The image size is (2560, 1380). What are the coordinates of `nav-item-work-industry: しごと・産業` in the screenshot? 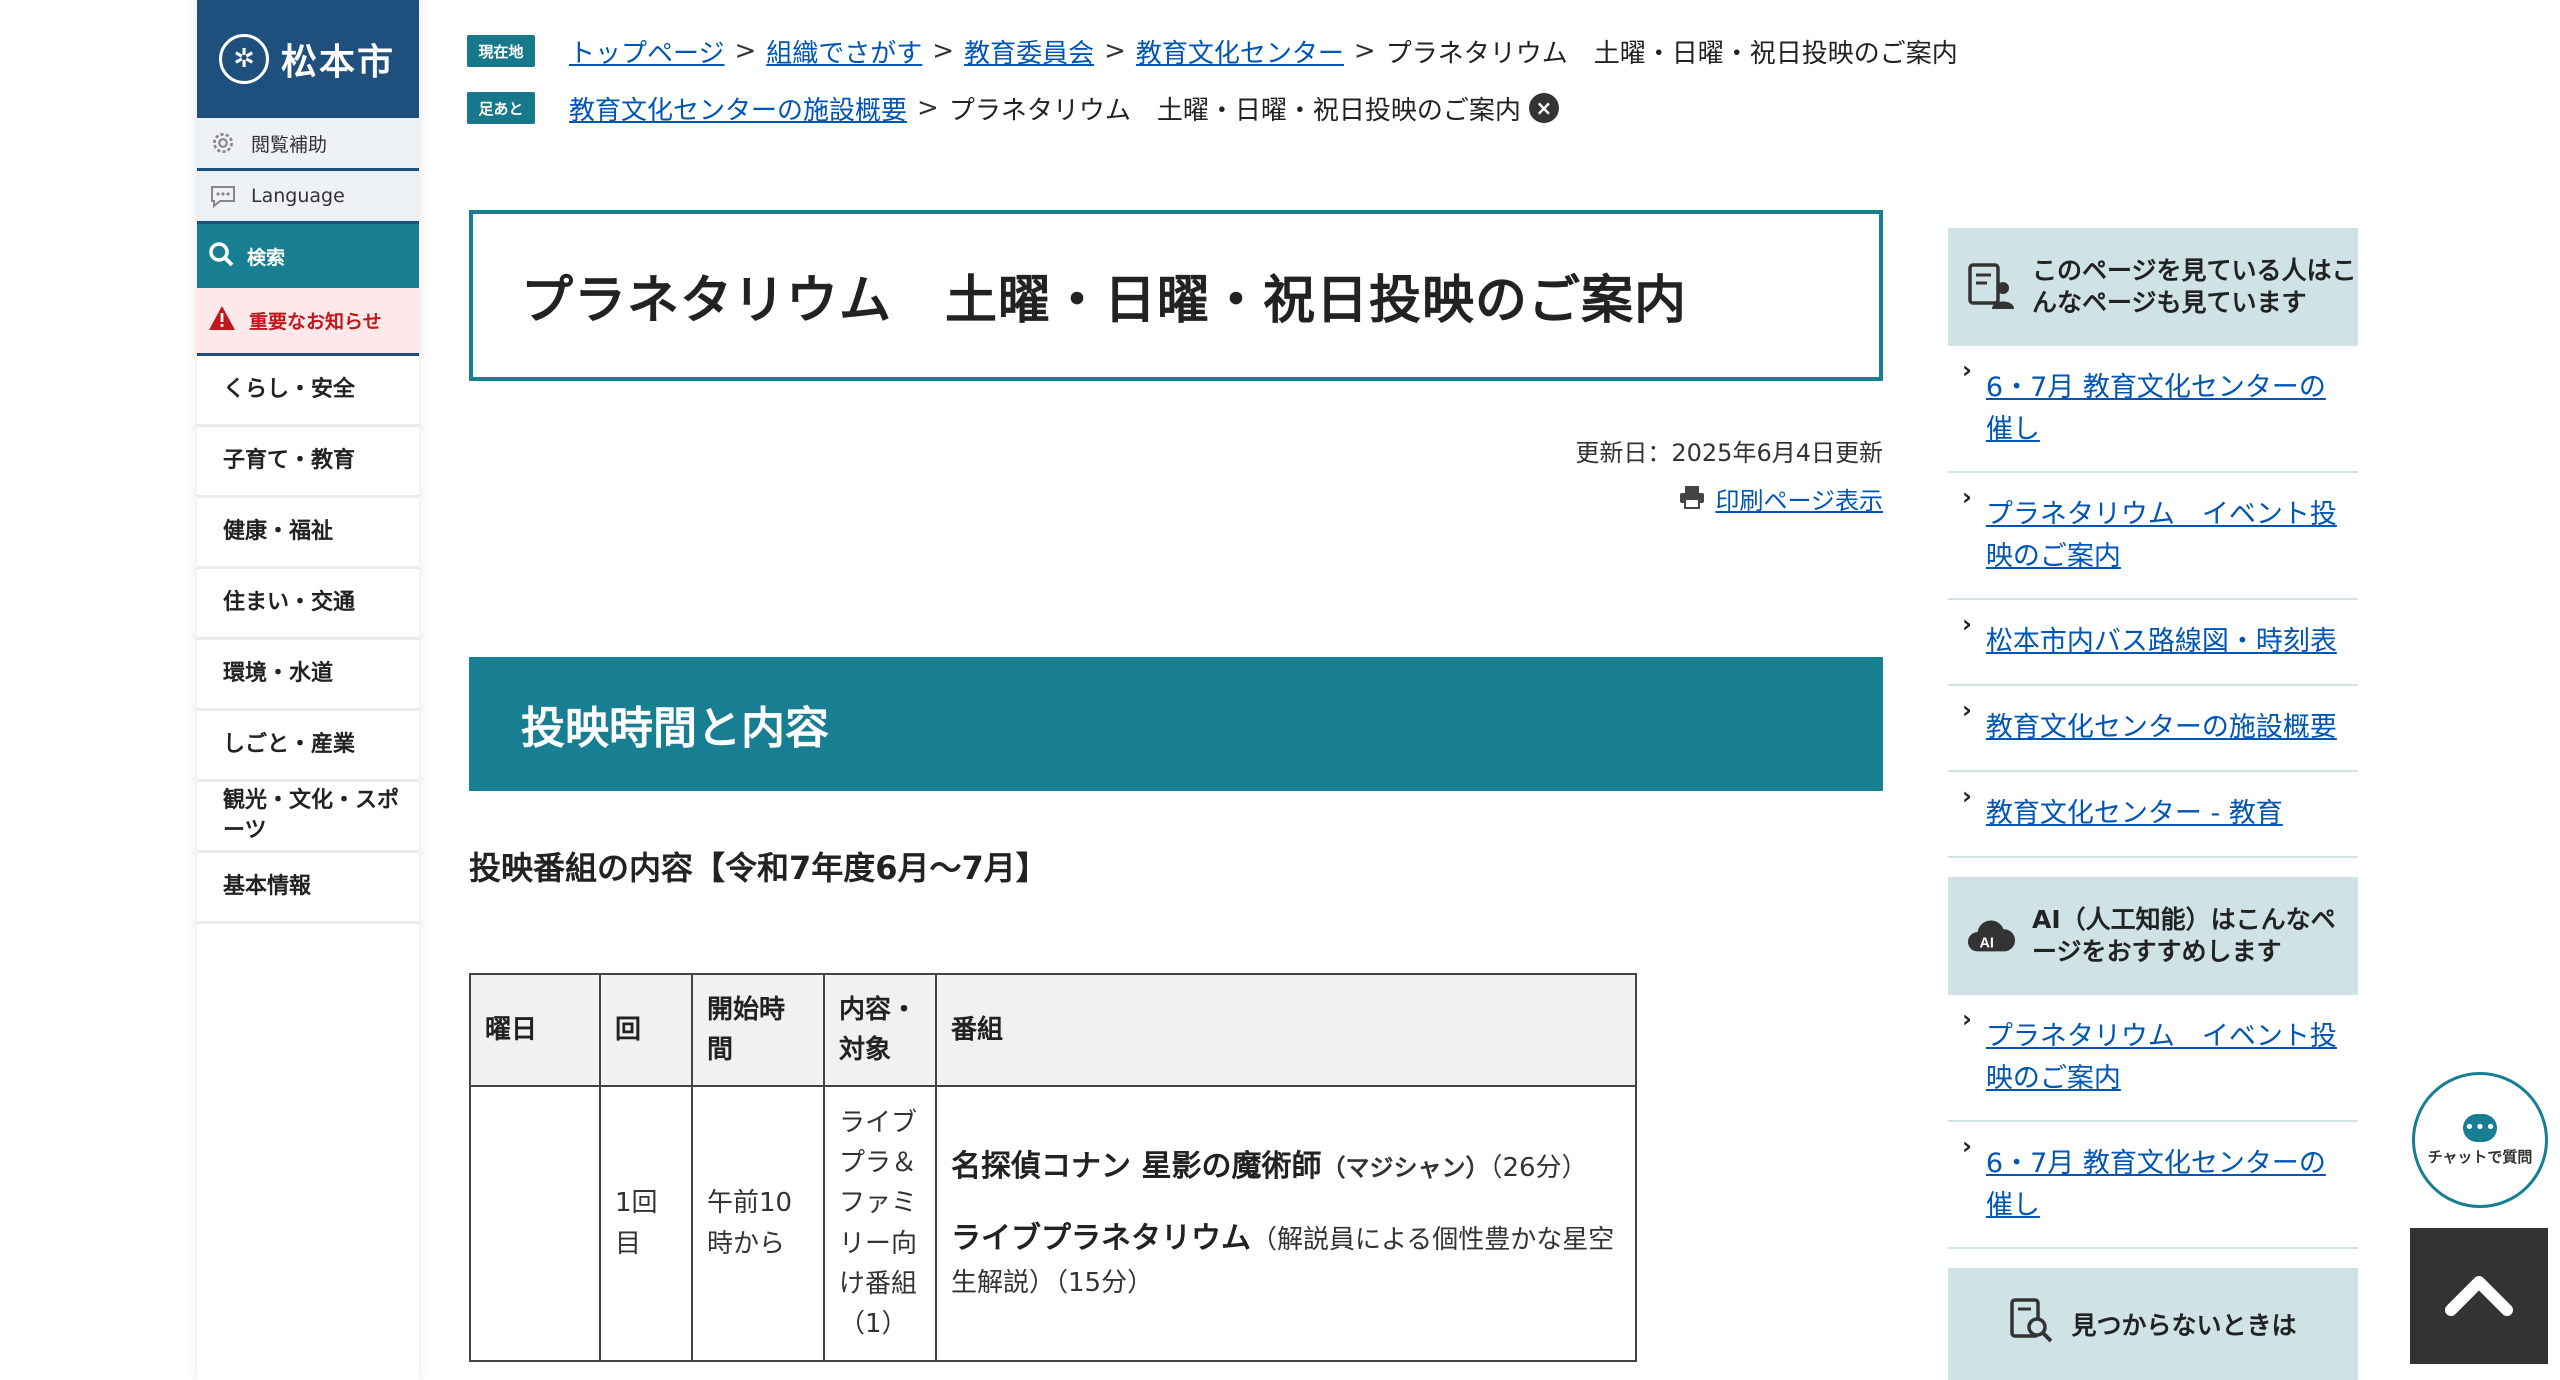 It's located at (308, 746).